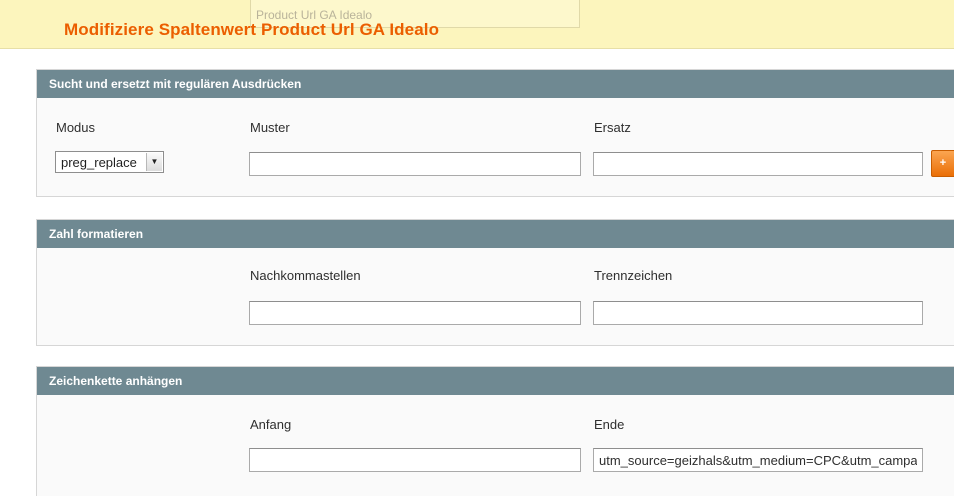 The width and height of the screenshot is (954, 496). What do you see at coordinates (154, 162) in the screenshot?
I see `chevron-down-icon: ▼` at bounding box center [154, 162].